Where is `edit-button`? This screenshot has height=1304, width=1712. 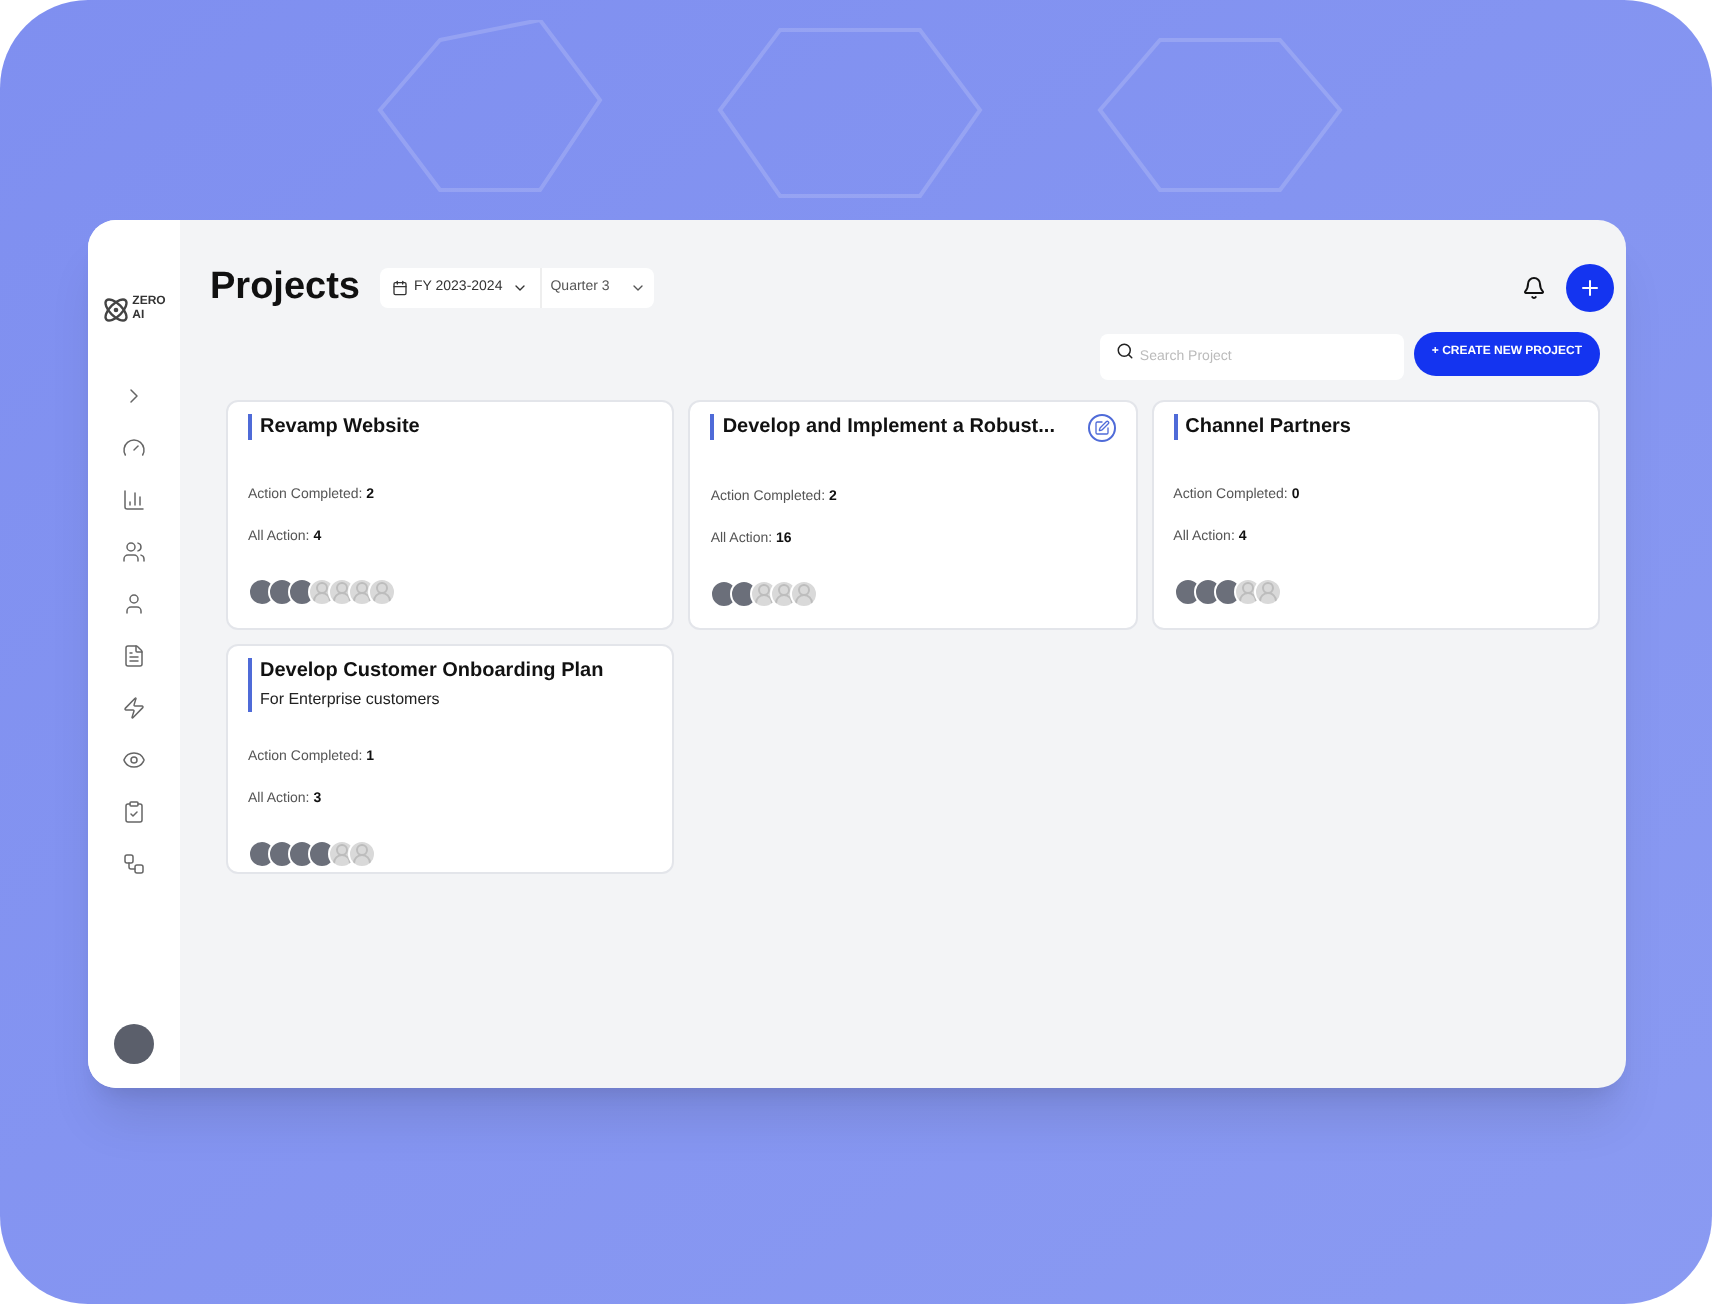
edit-button is located at coordinates (1101, 427).